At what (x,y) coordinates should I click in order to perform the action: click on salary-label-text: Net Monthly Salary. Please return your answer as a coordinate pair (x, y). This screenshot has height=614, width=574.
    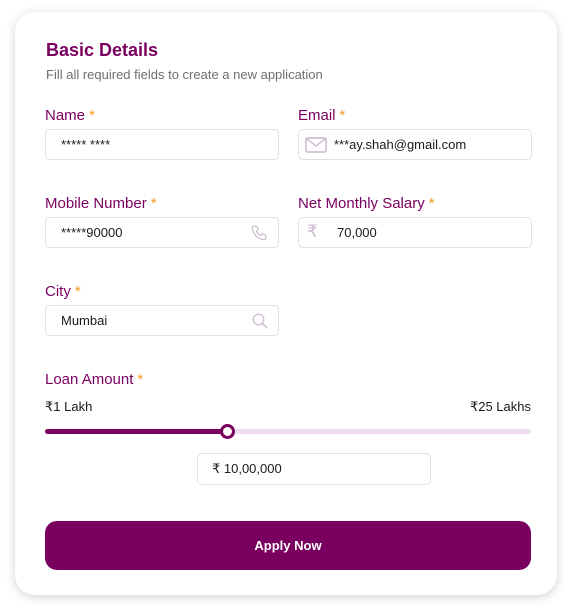
    Looking at the image, I should click on (361, 203).